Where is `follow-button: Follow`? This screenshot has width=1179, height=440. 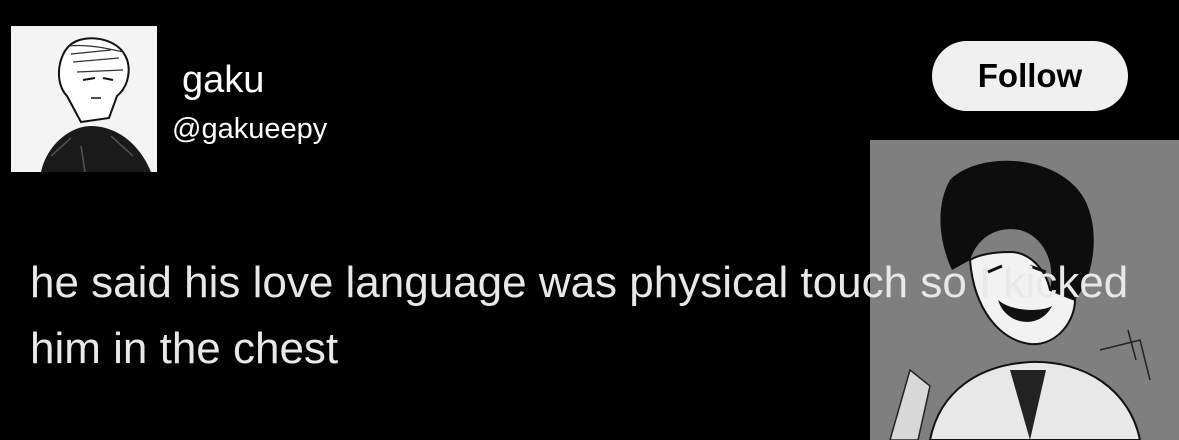 follow-button: Follow is located at coordinates (1030, 76).